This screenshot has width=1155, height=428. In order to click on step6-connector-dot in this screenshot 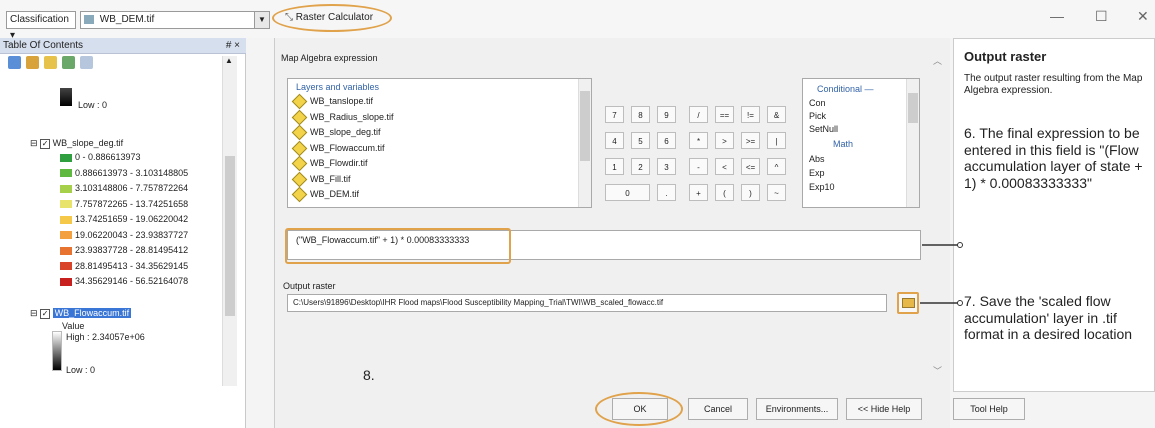, I will do `click(960, 245)`.